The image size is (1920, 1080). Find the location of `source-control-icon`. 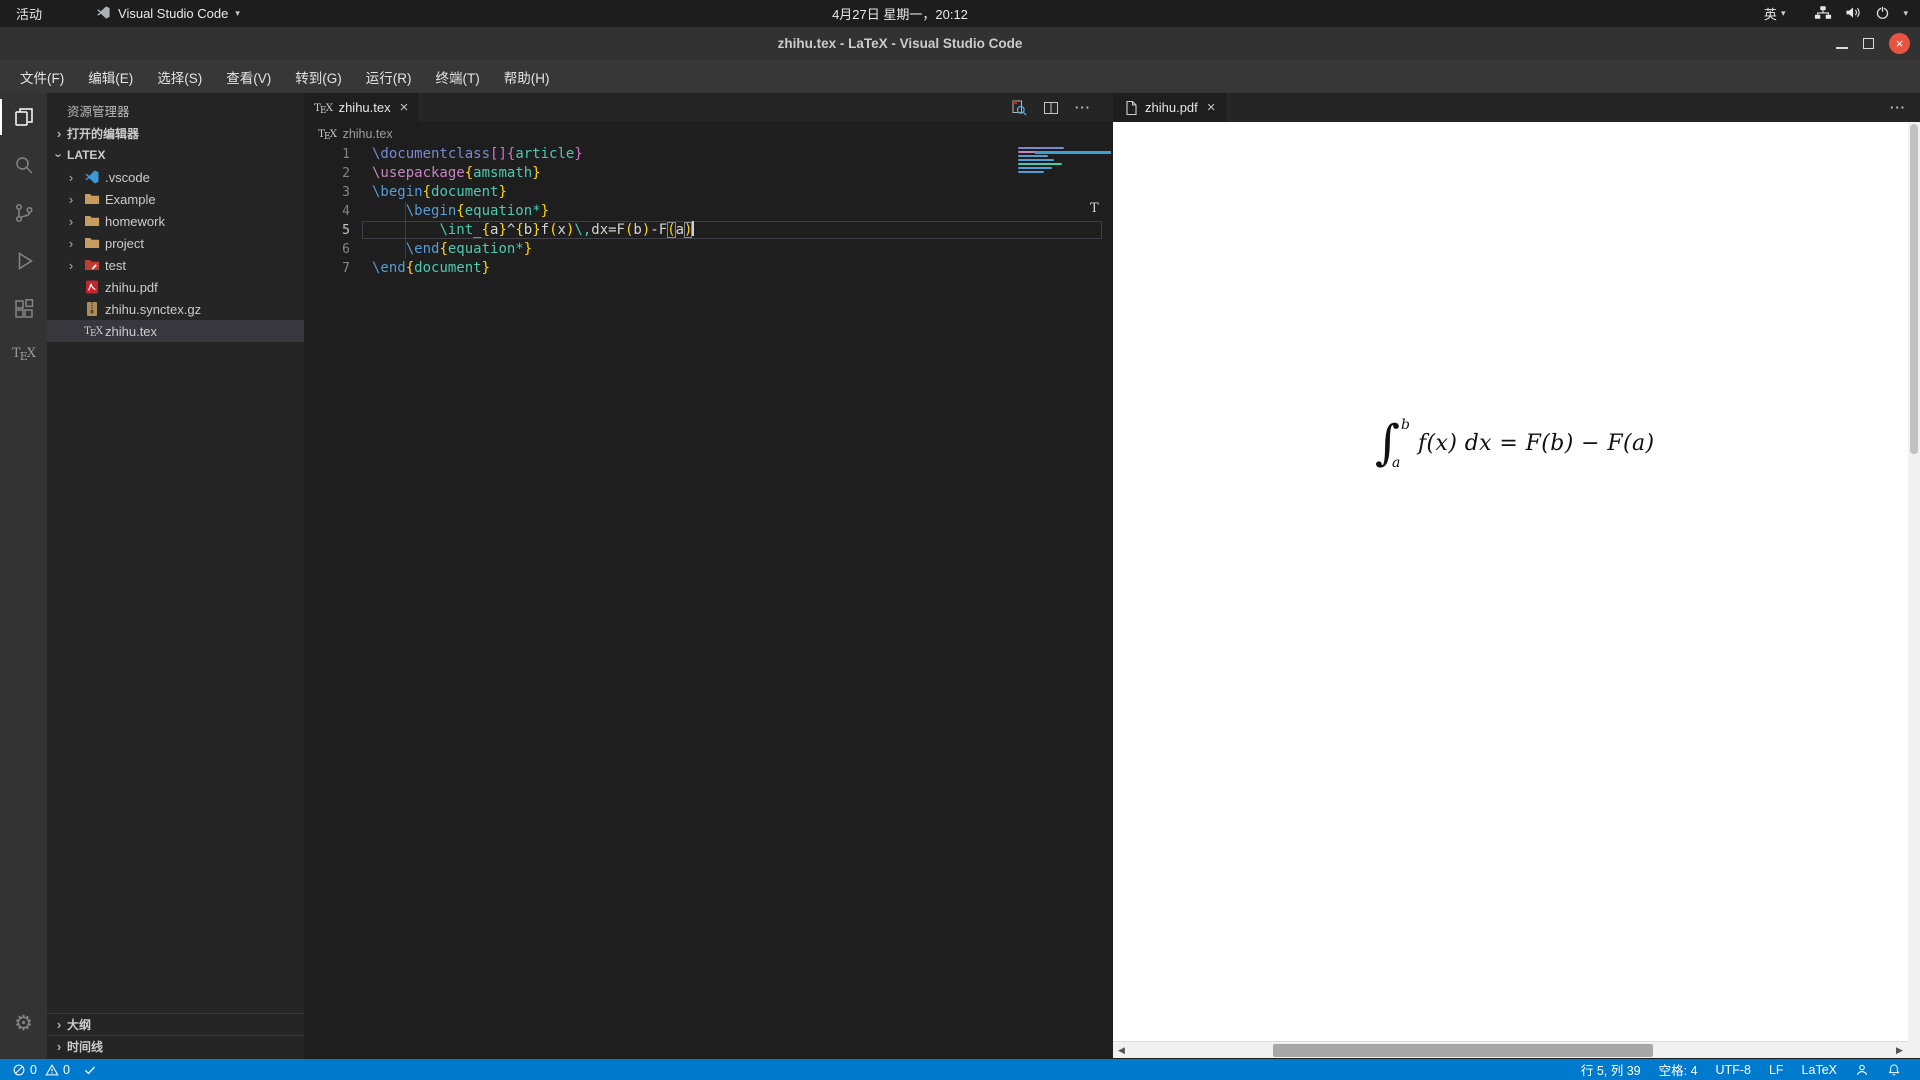

source-control-icon is located at coordinates (23, 213).